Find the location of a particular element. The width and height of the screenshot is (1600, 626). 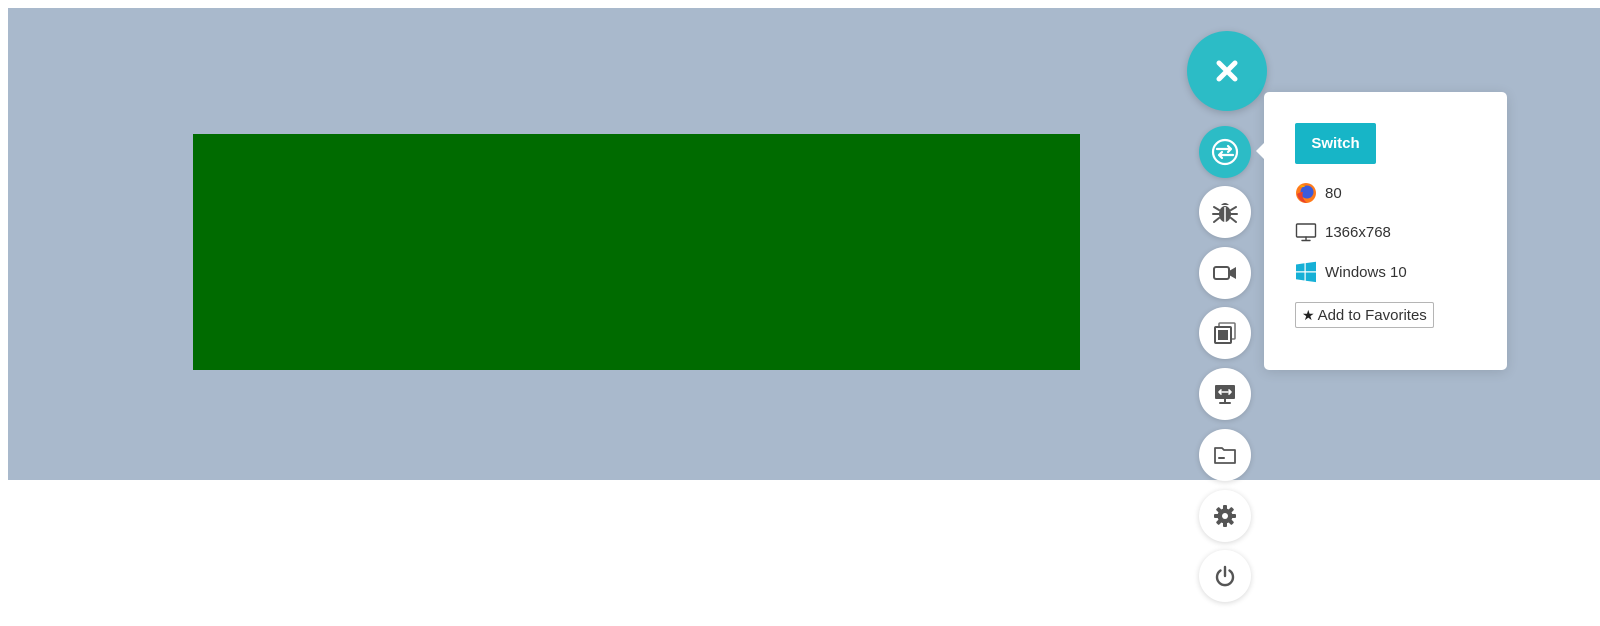

switch-icon is located at coordinates (1225, 152).